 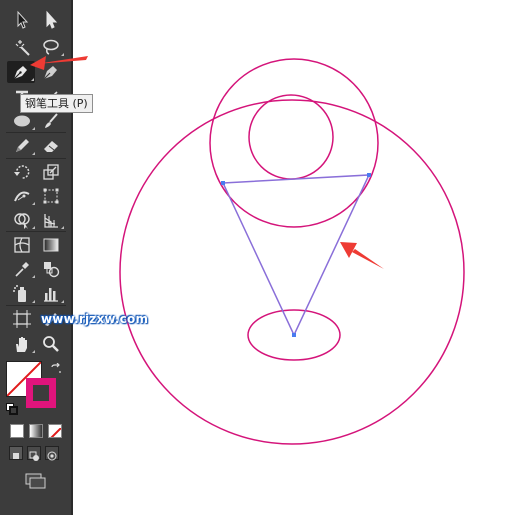 What do you see at coordinates (41, 393) in the screenshot?
I see `stroke-swatch` at bounding box center [41, 393].